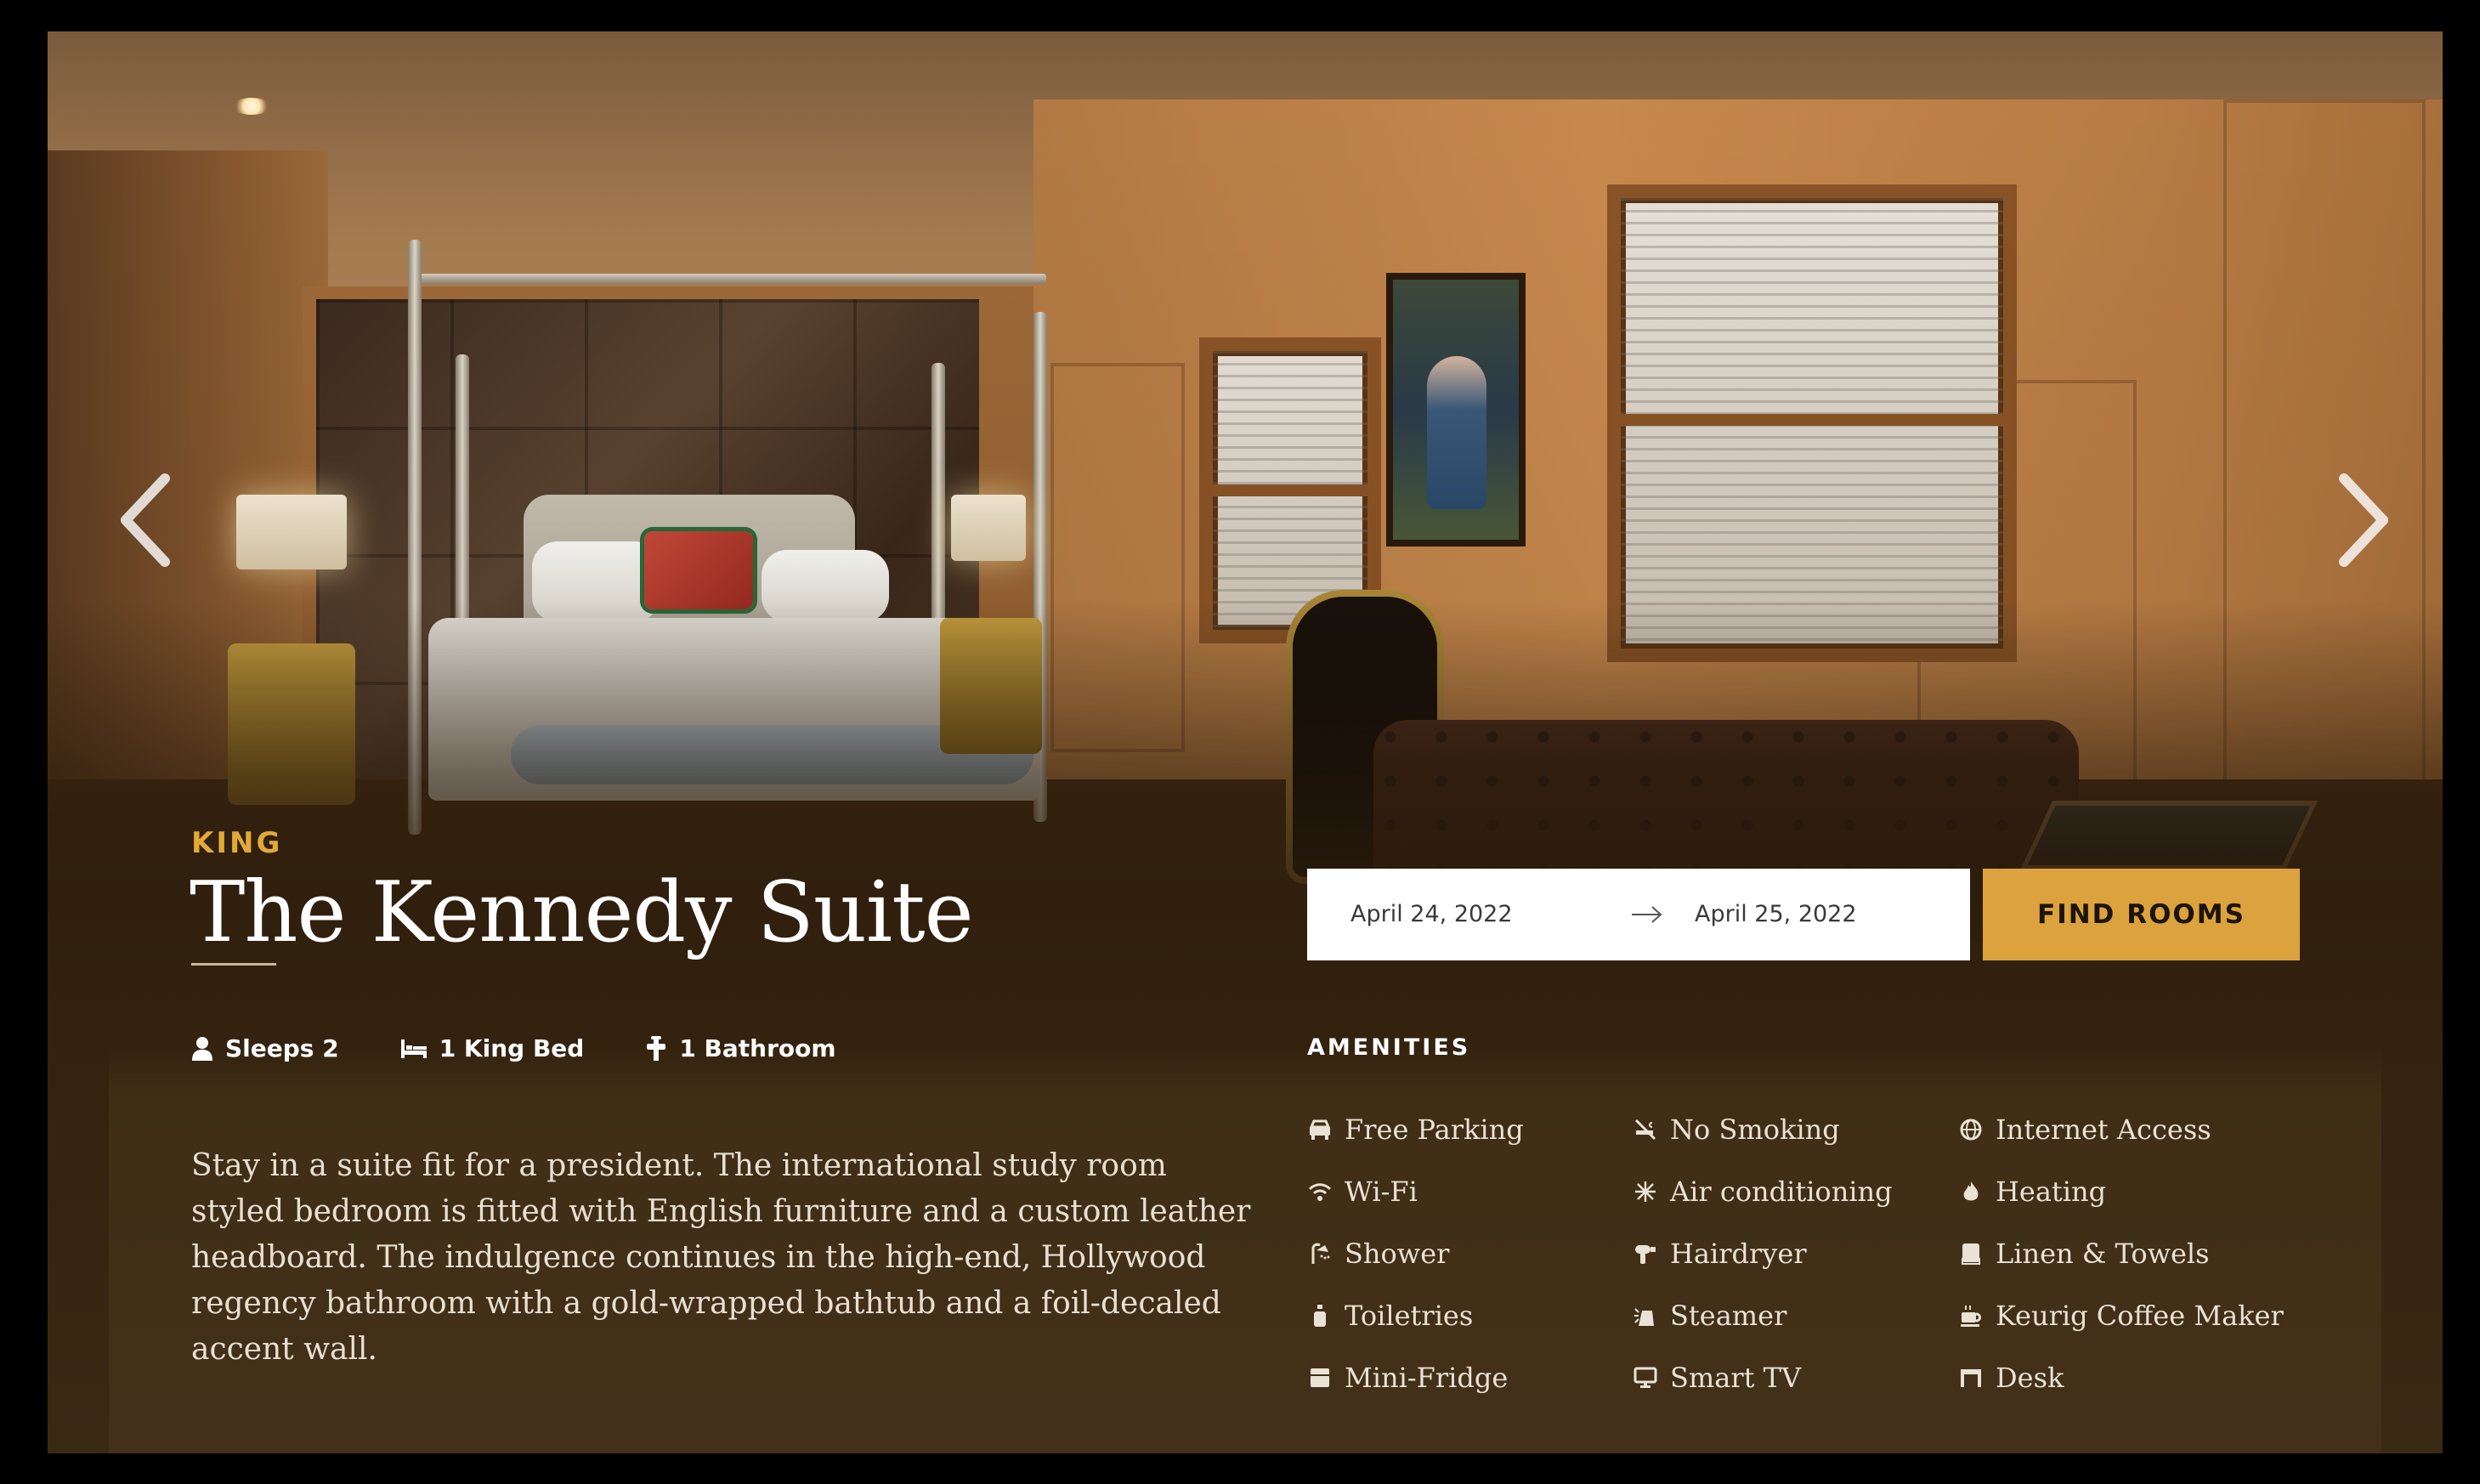 This screenshot has height=1484, width=2480. I want to click on check-out-date-input, so click(1822, 914).